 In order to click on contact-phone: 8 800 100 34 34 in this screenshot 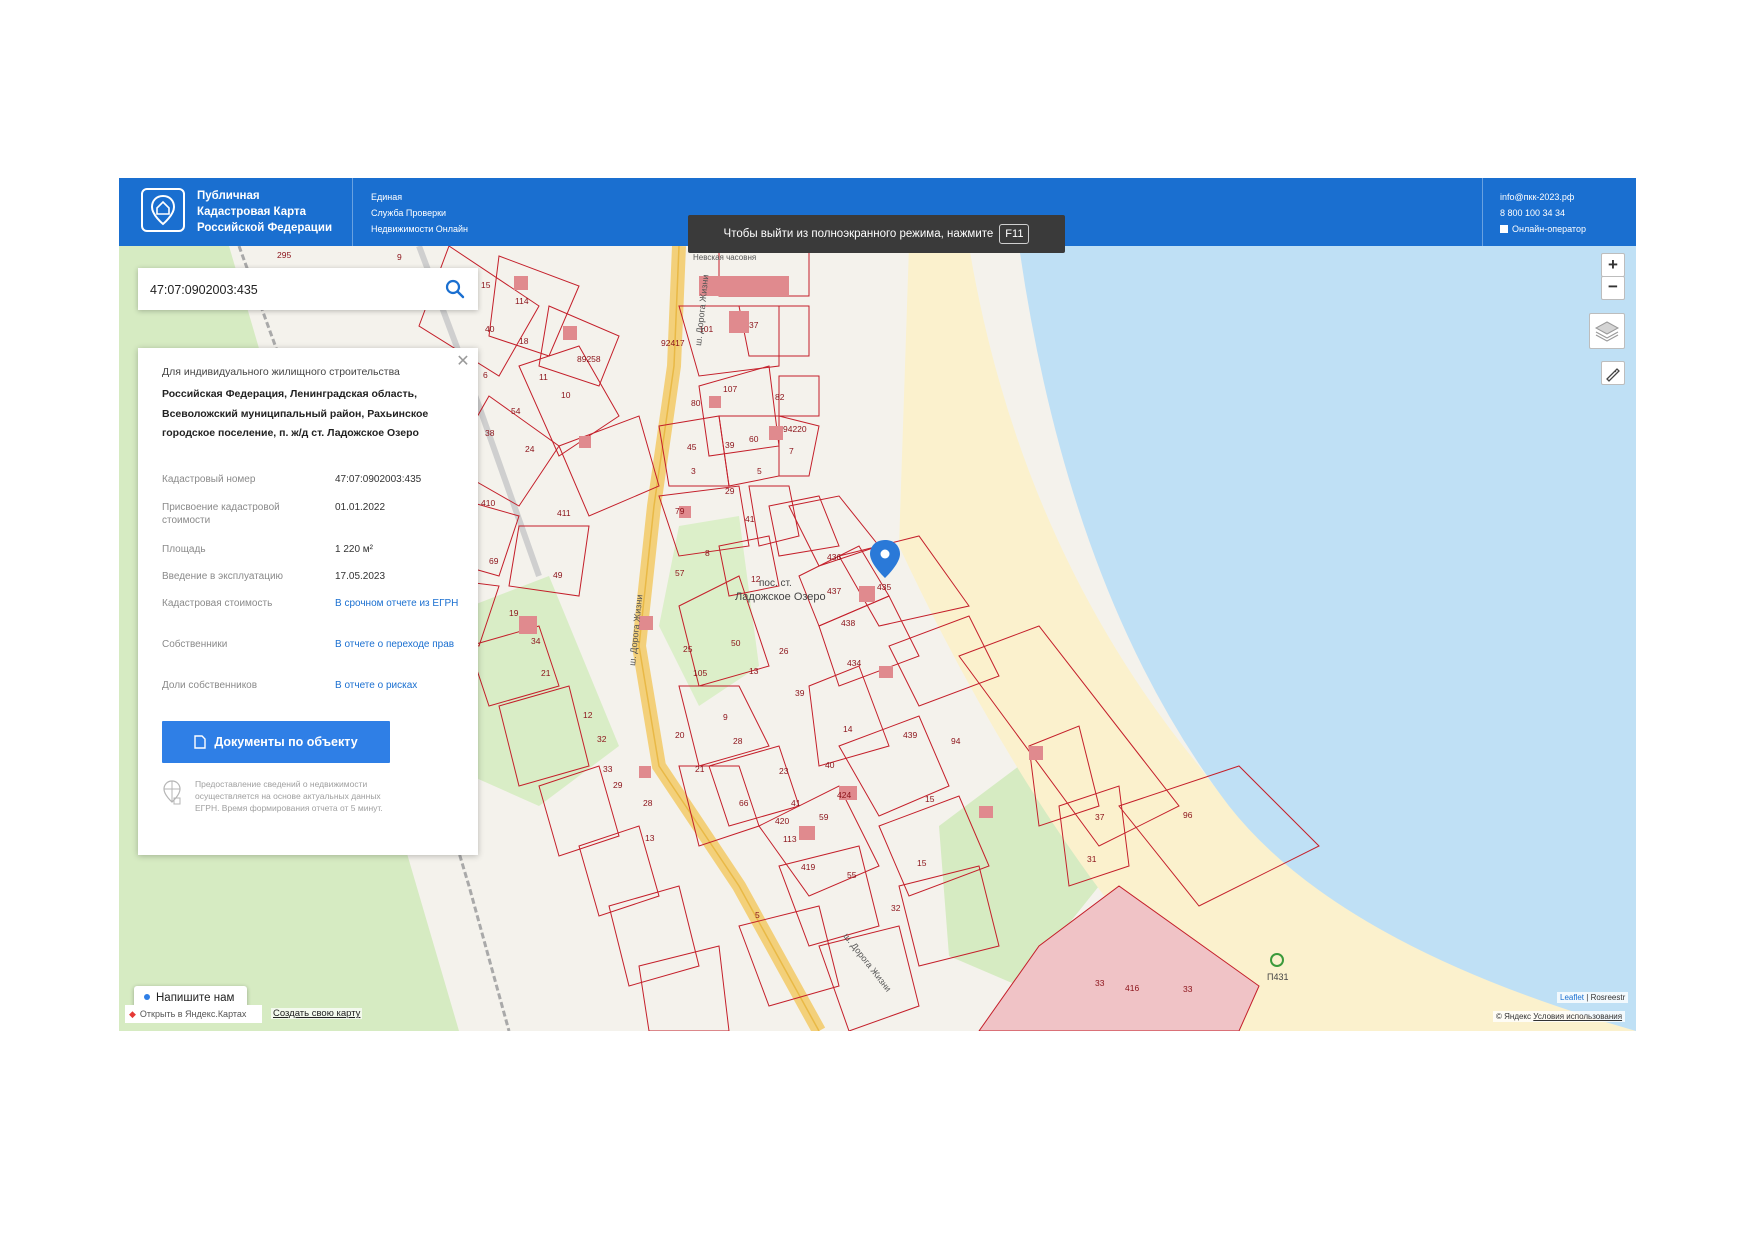, I will do `click(1543, 213)`.